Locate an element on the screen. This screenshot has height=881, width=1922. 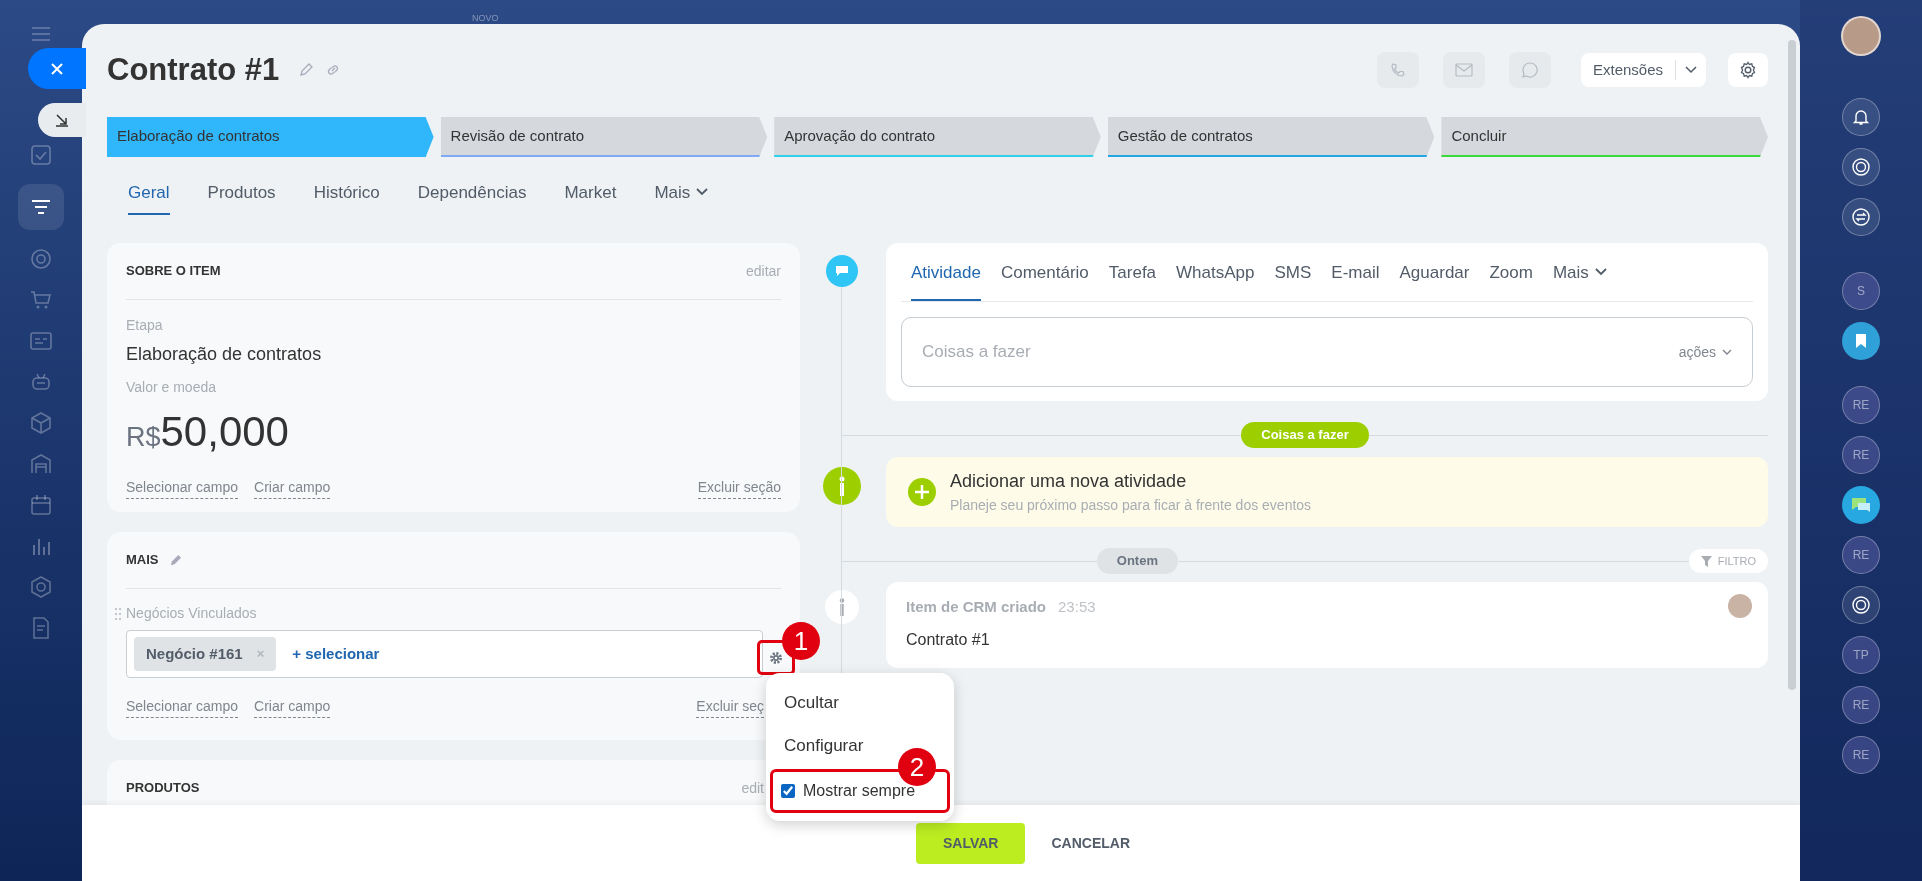
phone-icon is located at coordinates (1397, 70).